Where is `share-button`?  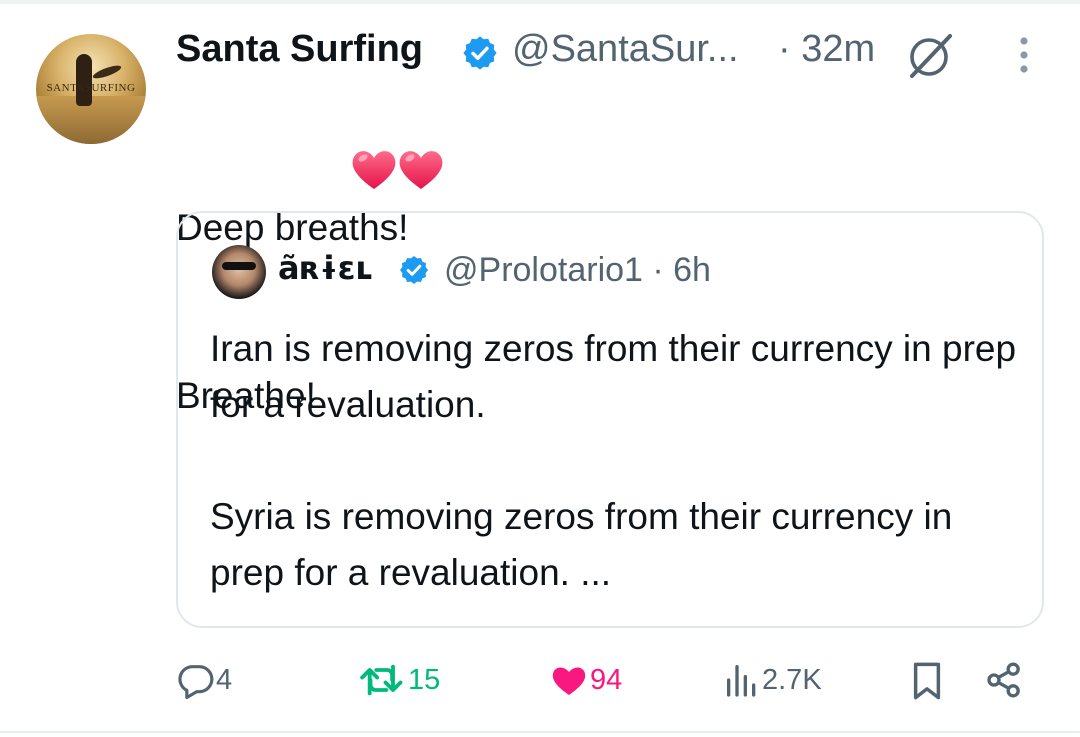 share-button is located at coordinates (1004, 680).